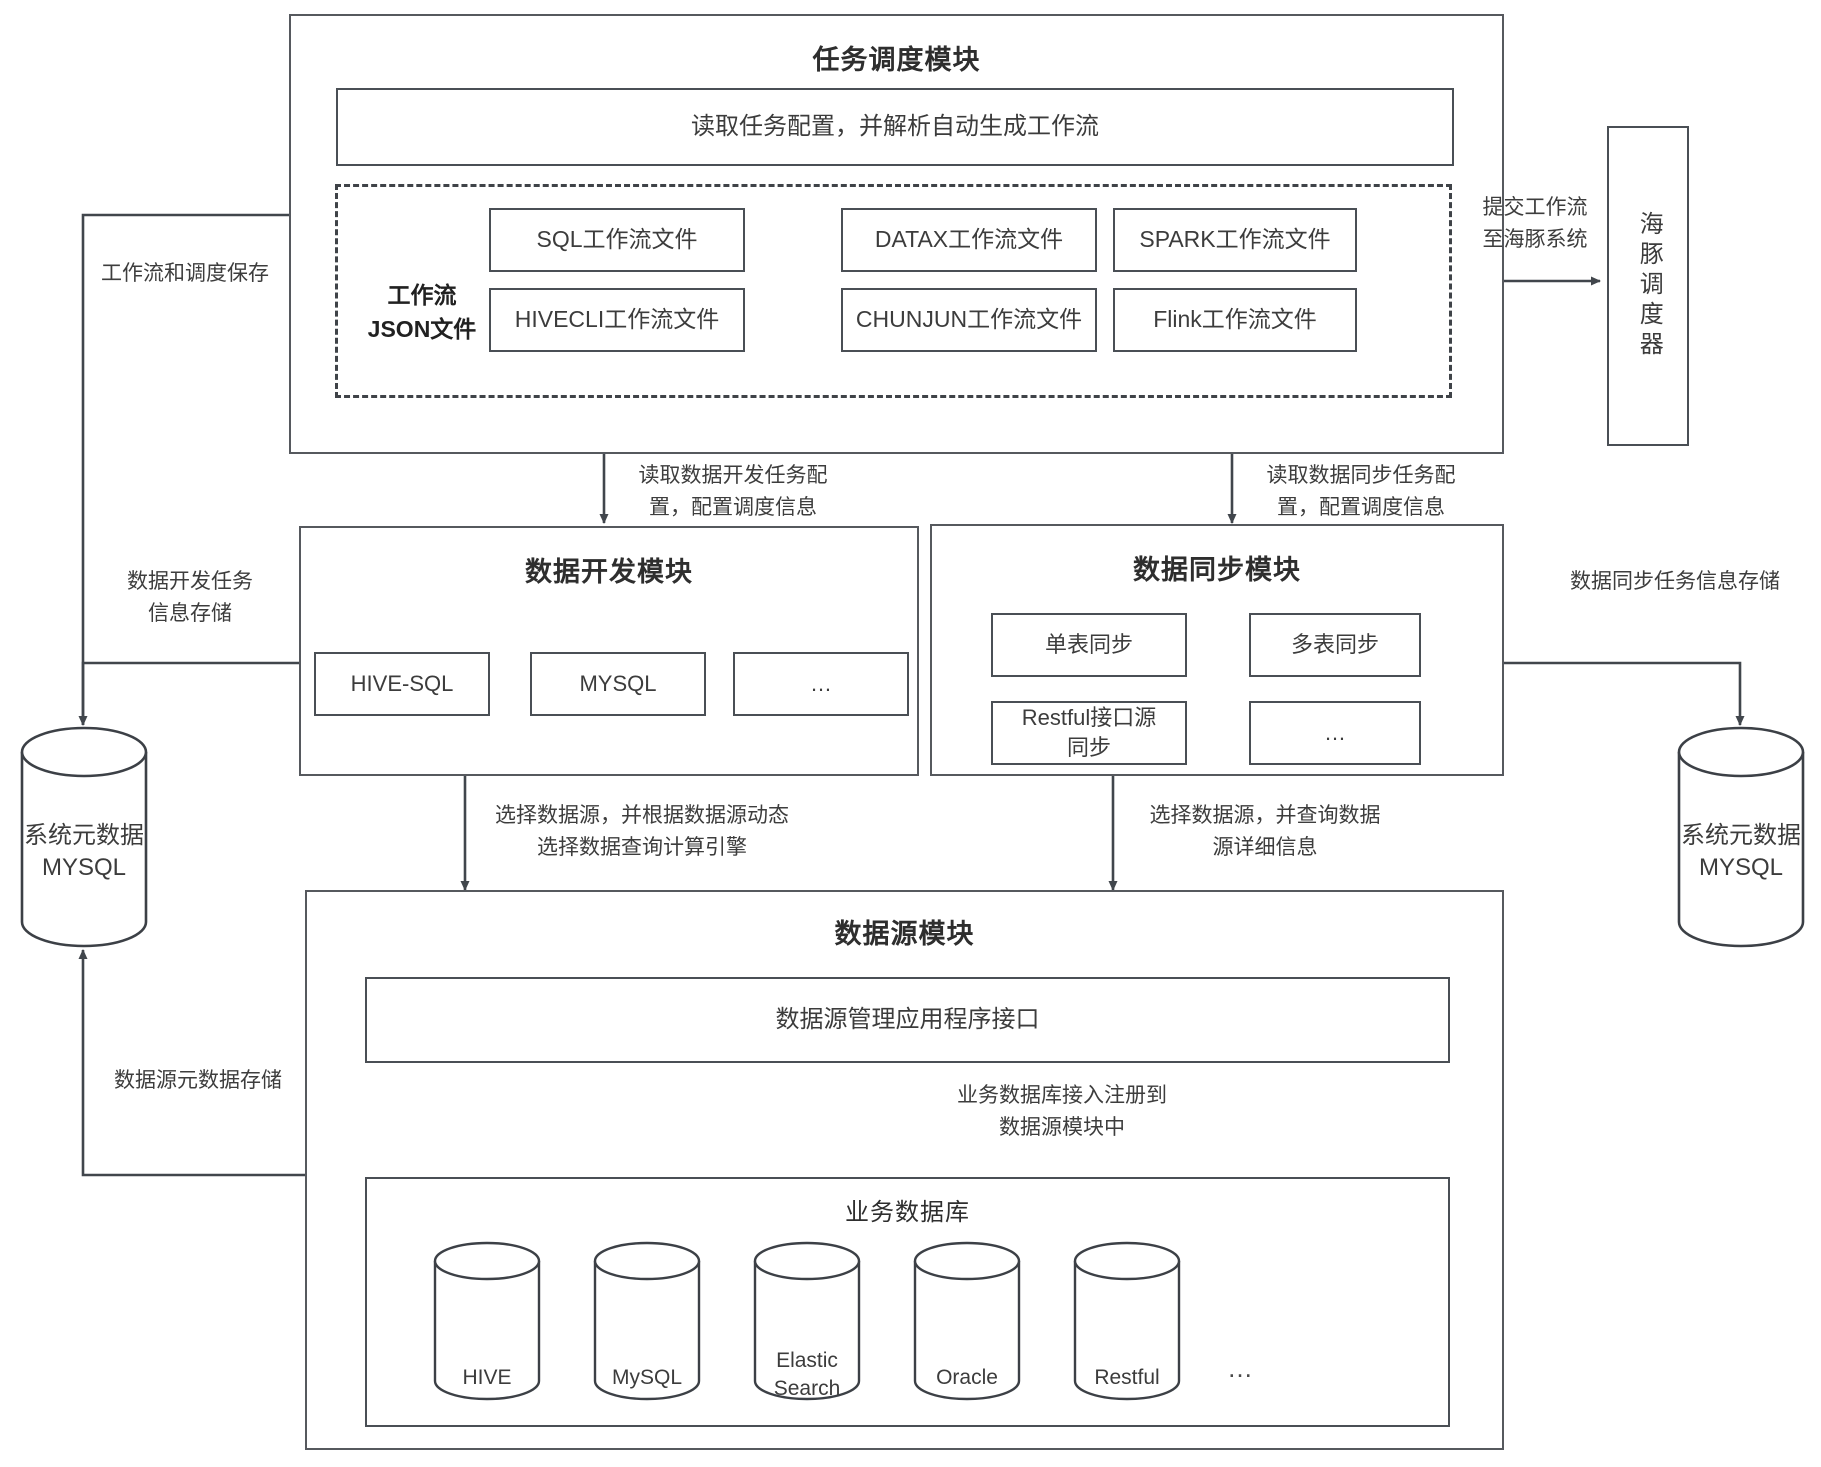 This screenshot has height=1467, width=1821. Describe the element at coordinates (1265, 831) in the screenshot. I see `label-select-source-query: 选择数据源，并查询数据 源详细信息` at that location.